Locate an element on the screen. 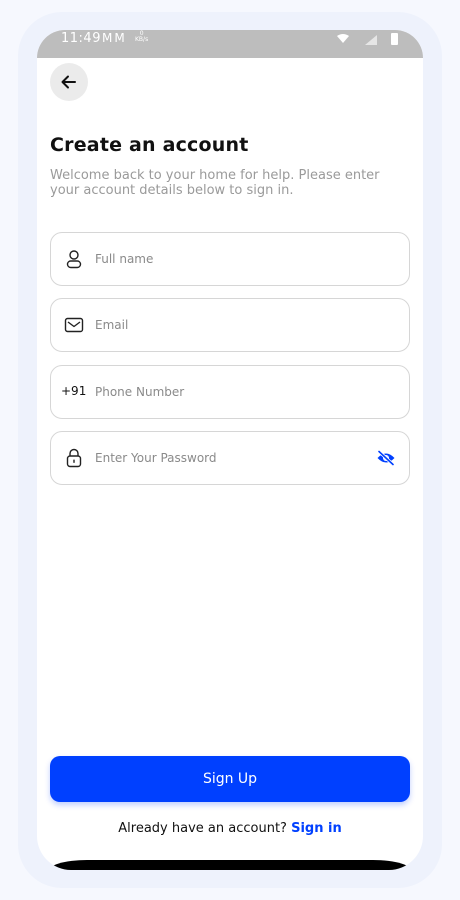 The image size is (460, 900). country-code: +91 is located at coordinates (73, 391).